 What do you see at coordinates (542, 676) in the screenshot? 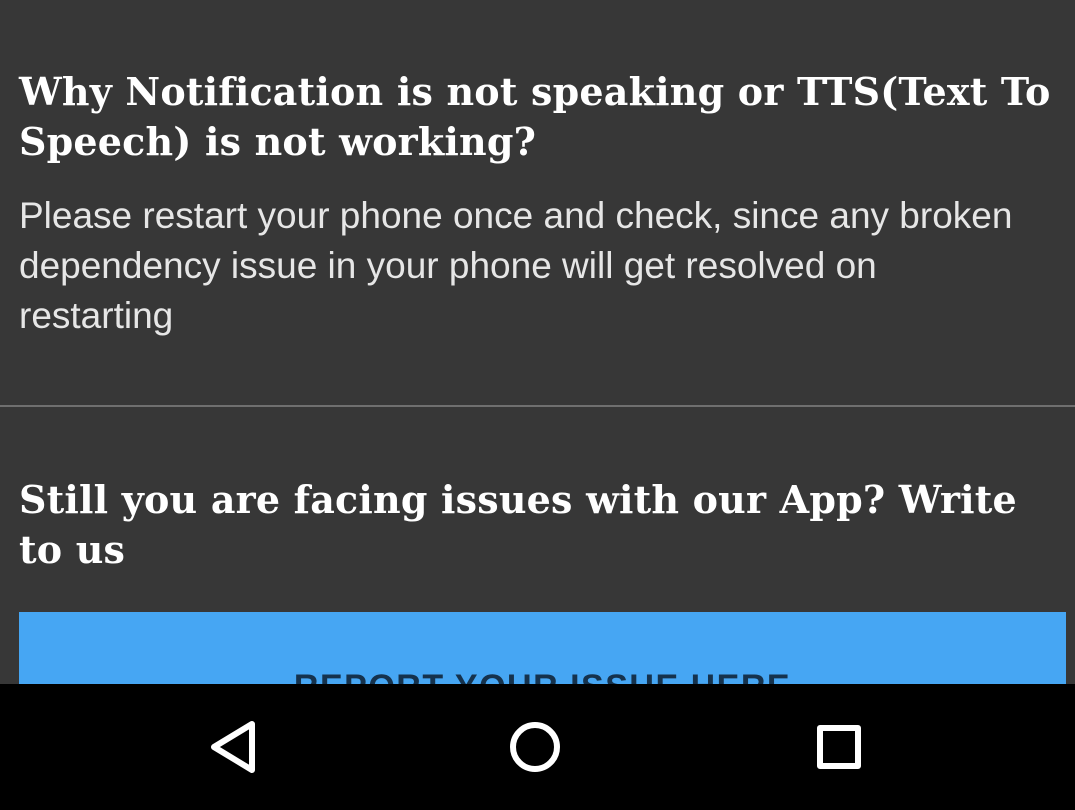
I see `report-issue-button-label: REPORT YOUR ISSUE HERE` at bounding box center [542, 676].